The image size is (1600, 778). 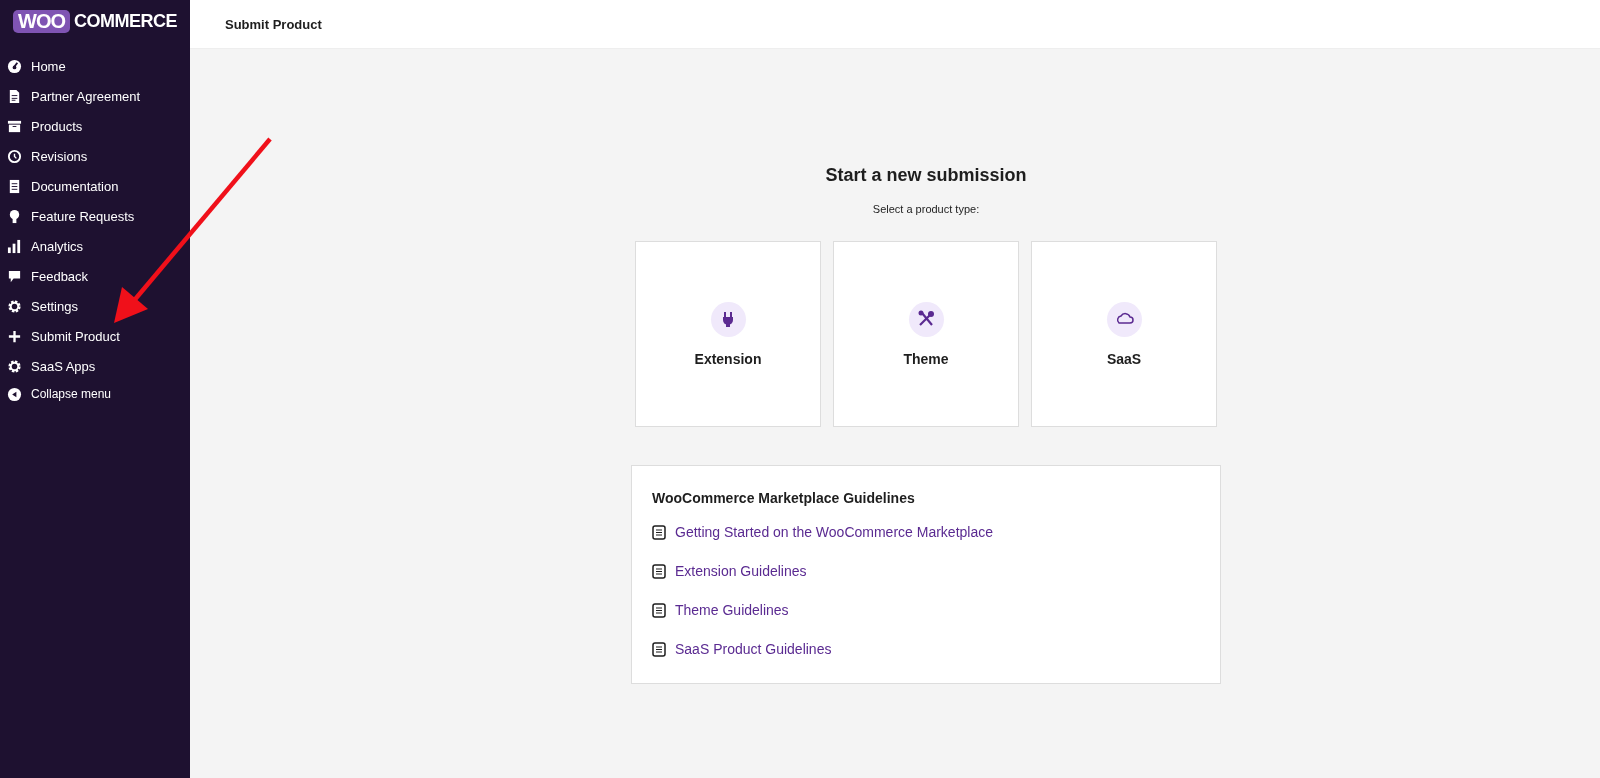 What do you see at coordinates (14, 394) in the screenshot?
I see `collapse-icon` at bounding box center [14, 394].